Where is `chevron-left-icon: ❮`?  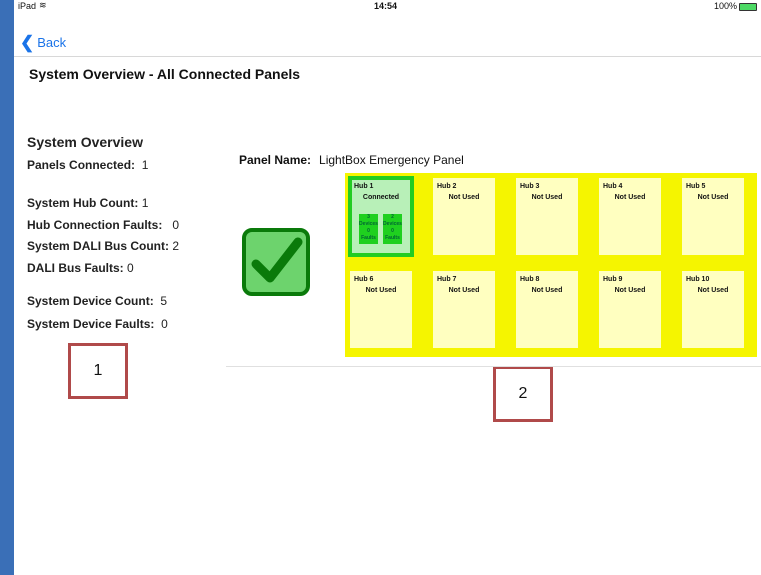 chevron-left-icon: ❮ is located at coordinates (27, 42).